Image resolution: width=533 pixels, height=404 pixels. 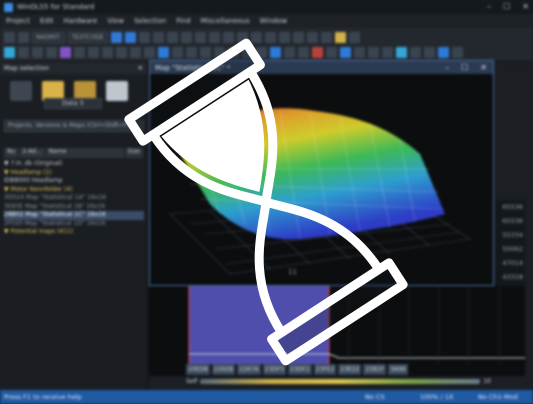 What do you see at coordinates (73, 103) in the screenshot?
I see `data-selector: Data 5` at bounding box center [73, 103].